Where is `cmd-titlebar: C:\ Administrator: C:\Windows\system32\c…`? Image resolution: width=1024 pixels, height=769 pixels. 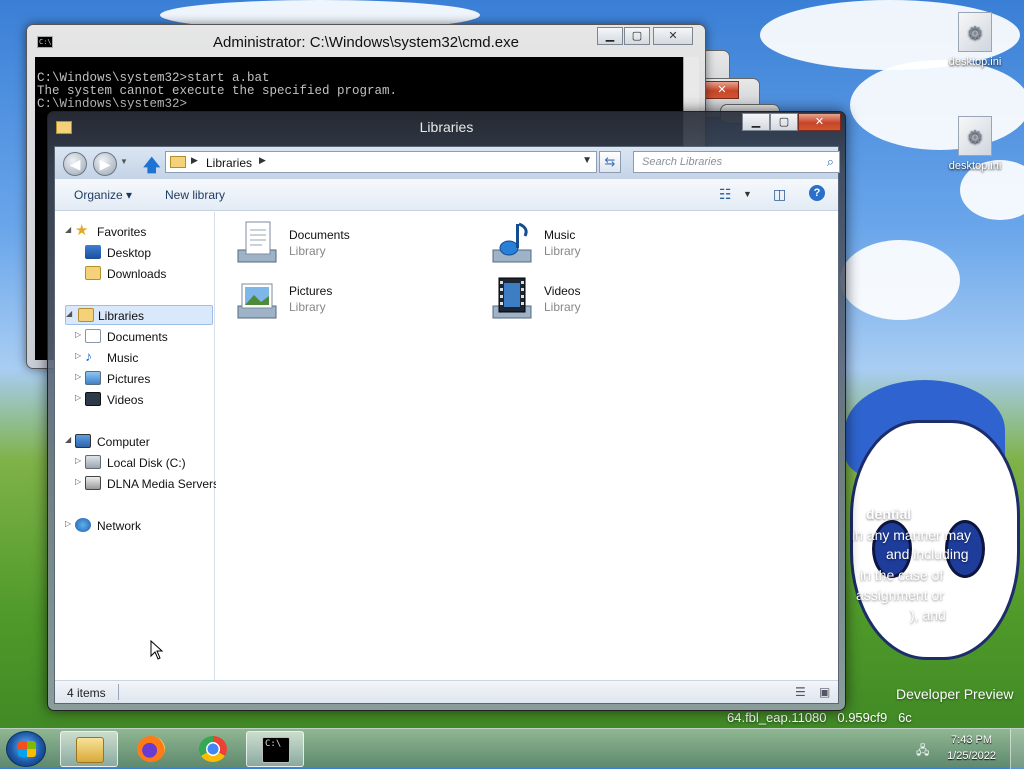
cmd-titlebar: C:\ Administrator: C:\Windows\system32\c… is located at coordinates (366, 40).